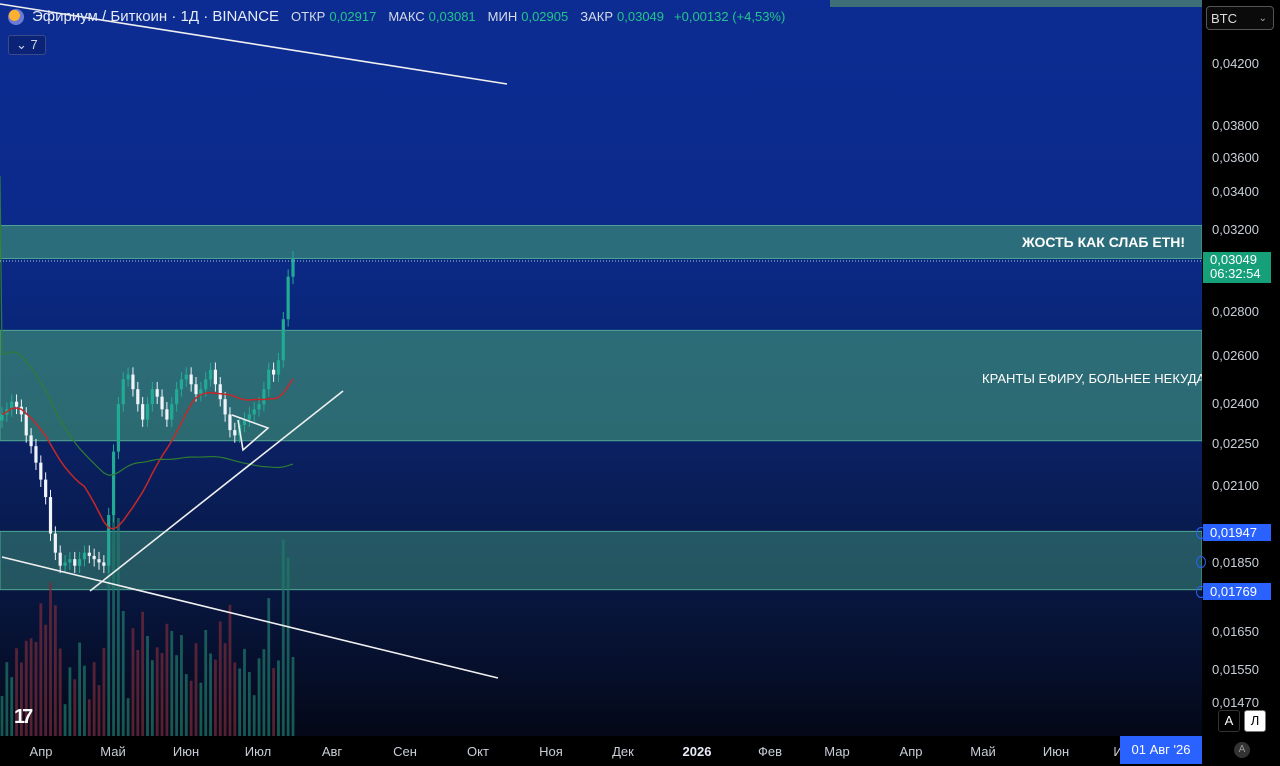 This screenshot has width=1280, height=766. What do you see at coordinates (1235, 63) in the screenshot?
I see `price-tick-label: 0,04200` at bounding box center [1235, 63].